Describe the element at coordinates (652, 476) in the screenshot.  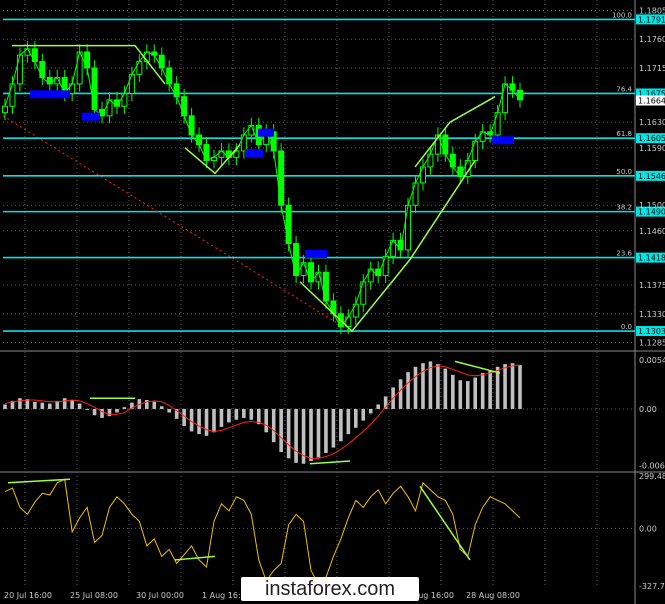
I see `cci-tick-label: 299.482` at that location.